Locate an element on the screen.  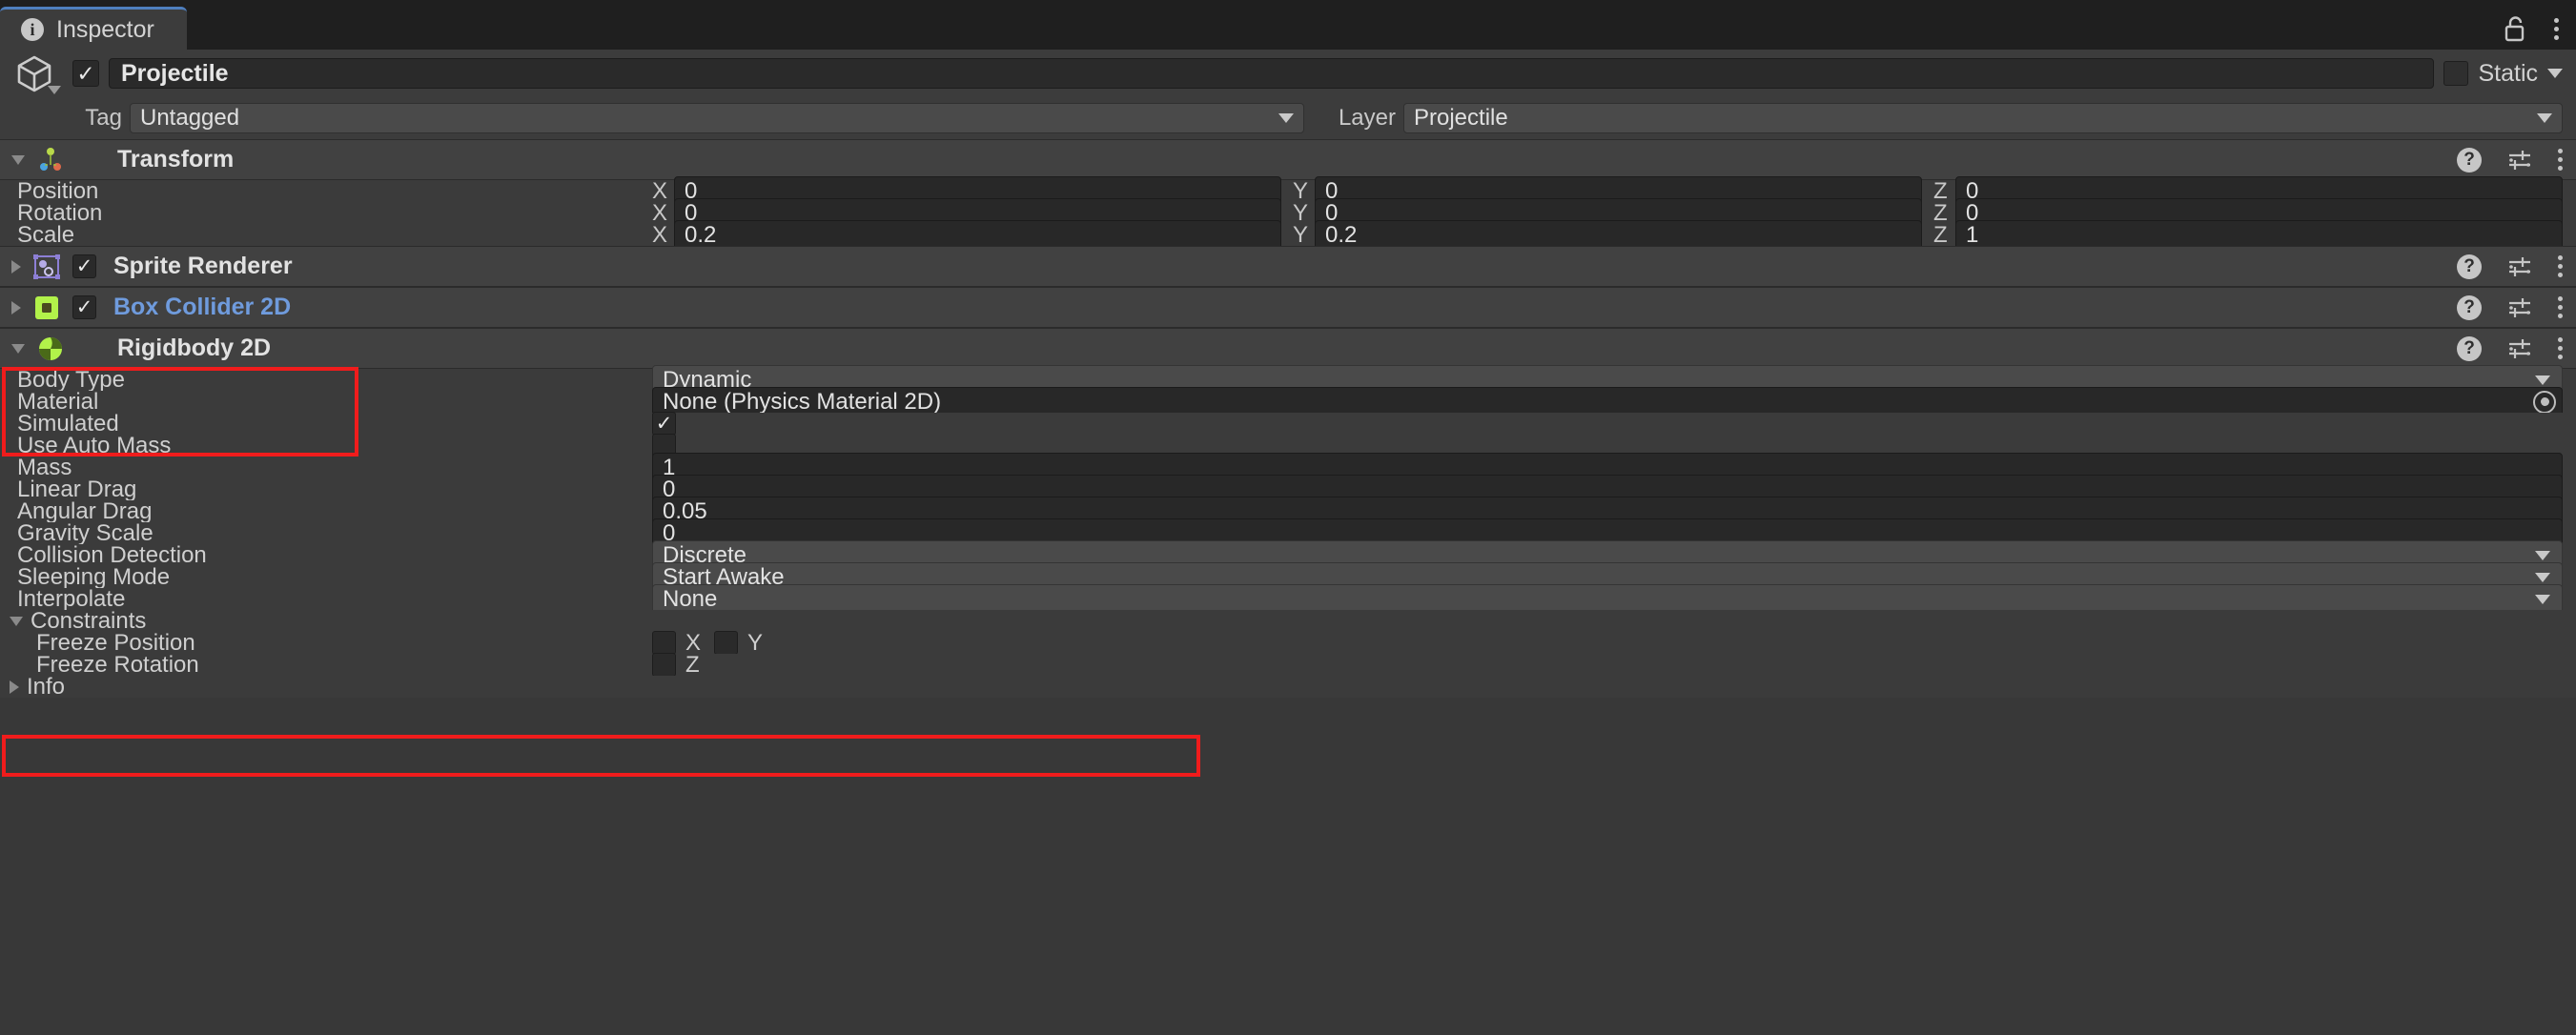
static-label: Static is located at coordinates (2508, 73).